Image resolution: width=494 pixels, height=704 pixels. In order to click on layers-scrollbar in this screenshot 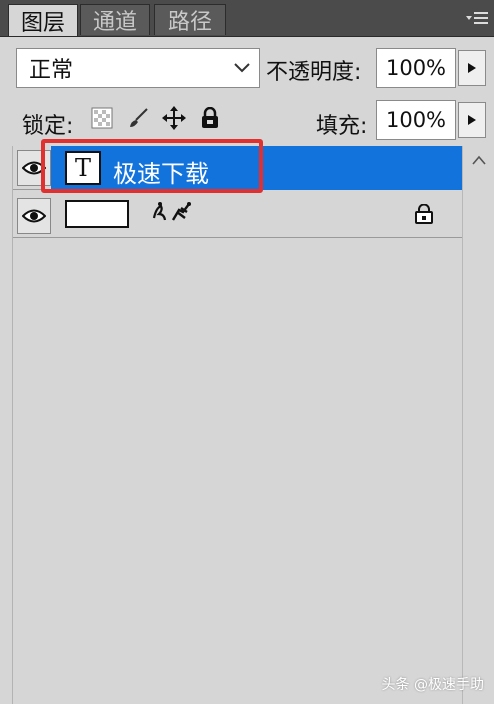, I will do `click(478, 425)`.